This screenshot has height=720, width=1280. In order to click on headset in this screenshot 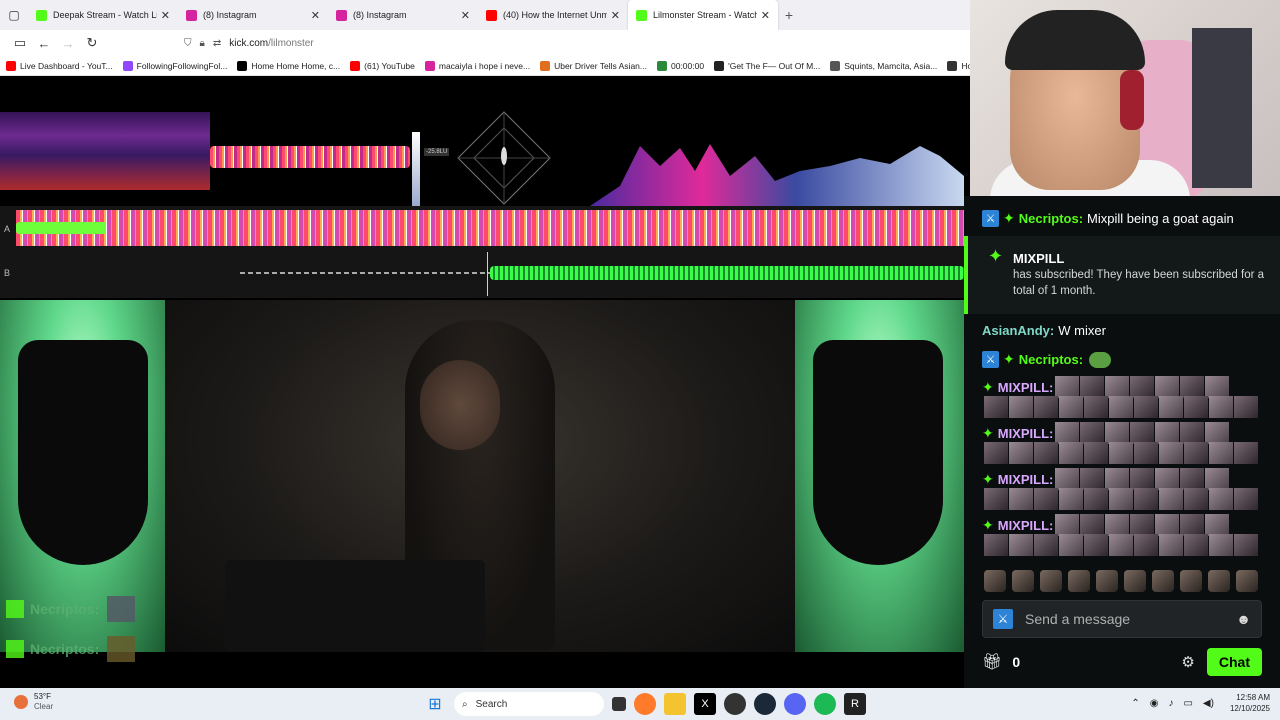, I will do `click(1132, 100)`.